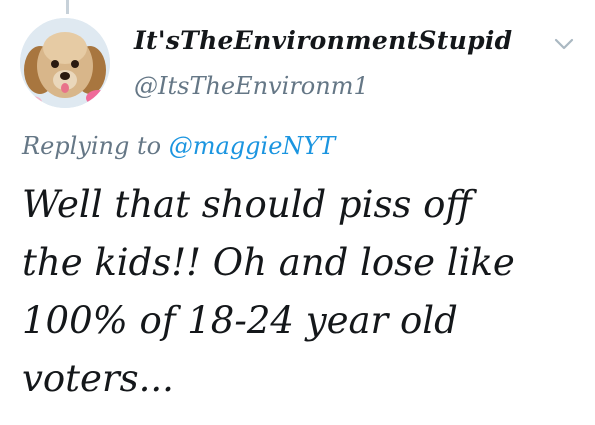 The width and height of the screenshot is (595, 425). I want to click on thread-connector-line, so click(67, 7).